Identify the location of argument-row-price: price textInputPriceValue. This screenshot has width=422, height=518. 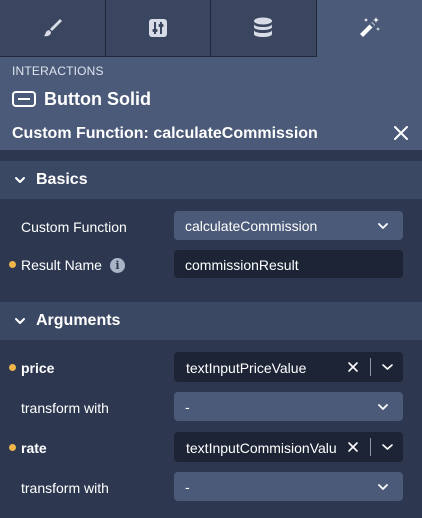
(211, 367).